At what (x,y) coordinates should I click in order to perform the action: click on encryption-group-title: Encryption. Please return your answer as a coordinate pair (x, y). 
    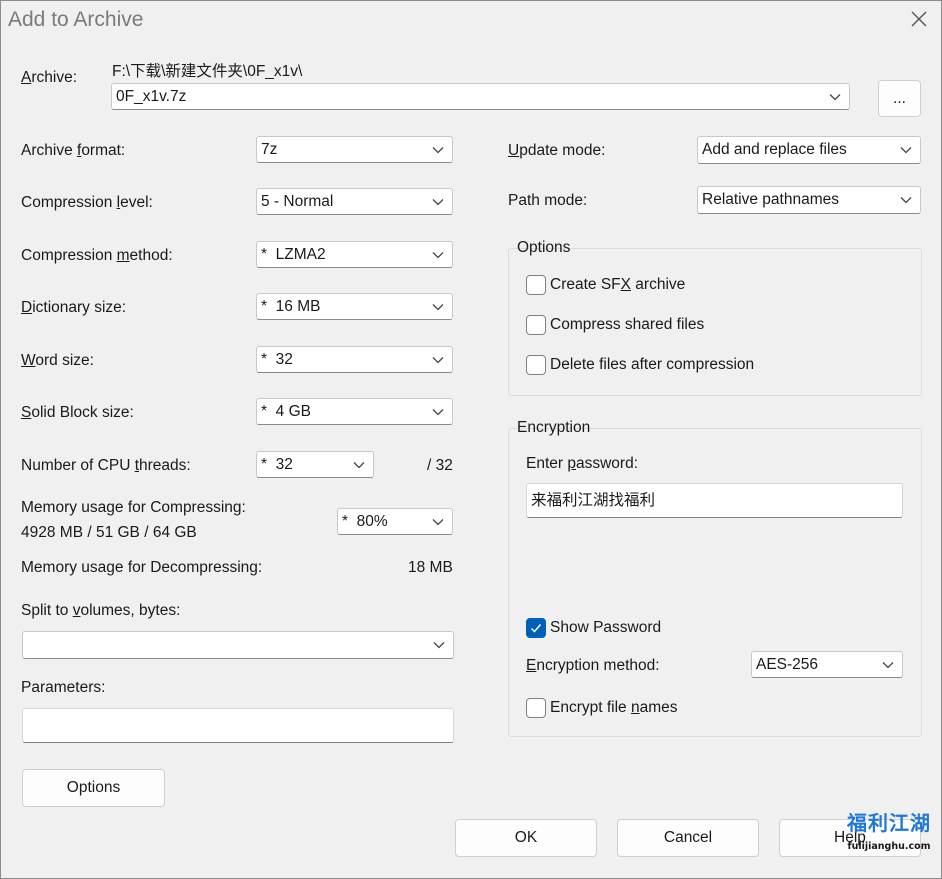
    Looking at the image, I should click on (554, 427).